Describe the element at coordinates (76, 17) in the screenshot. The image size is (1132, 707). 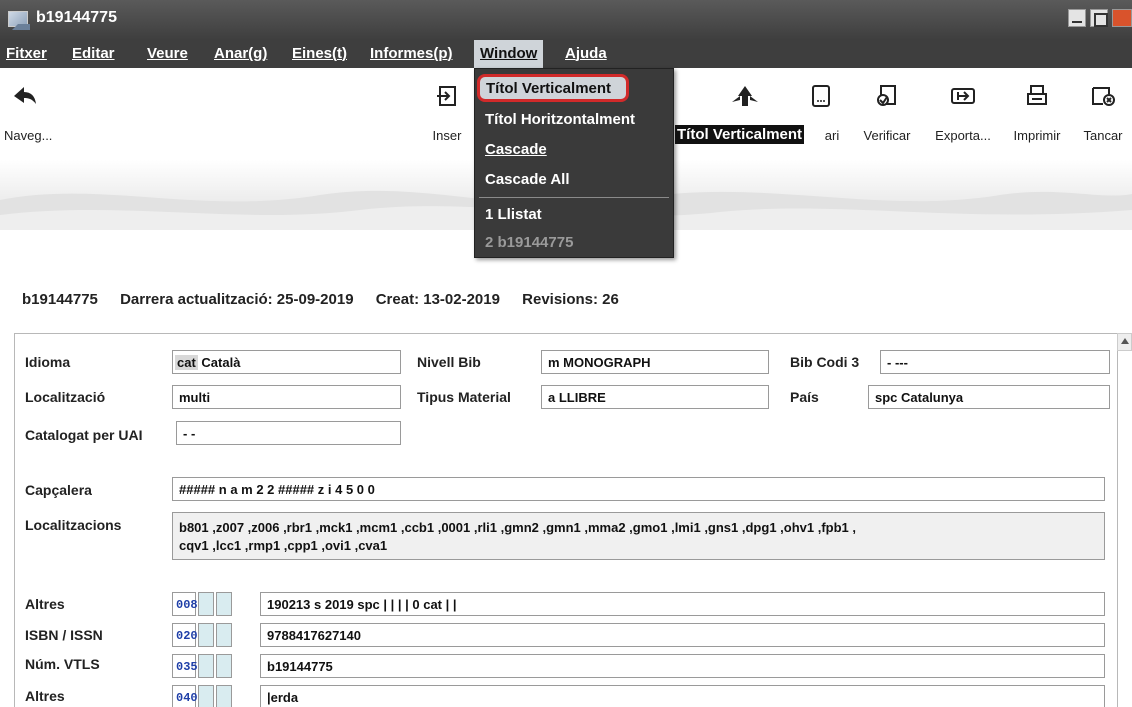
I see `window-title: b19144775` at that location.